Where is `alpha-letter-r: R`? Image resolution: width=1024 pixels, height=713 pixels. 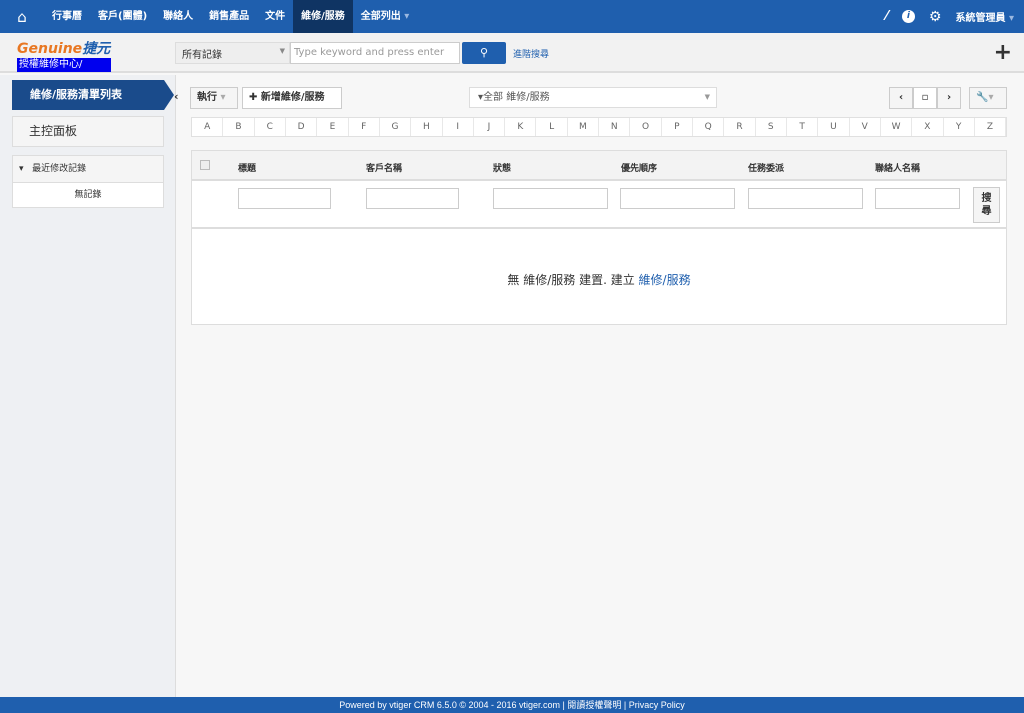
alpha-letter-r: R is located at coordinates (740, 127).